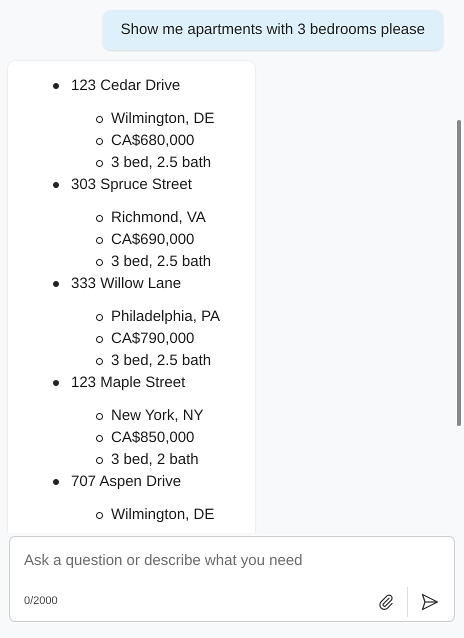  I want to click on listing-detail: CA$790,000, so click(152, 339).